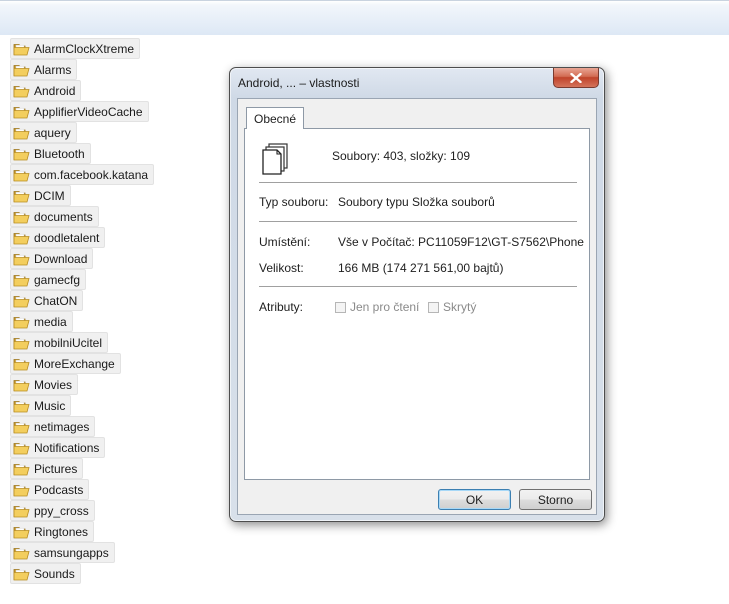 The image size is (729, 604). Describe the element at coordinates (61, 510) in the screenshot. I see `folder-label: ppy_cross` at that location.